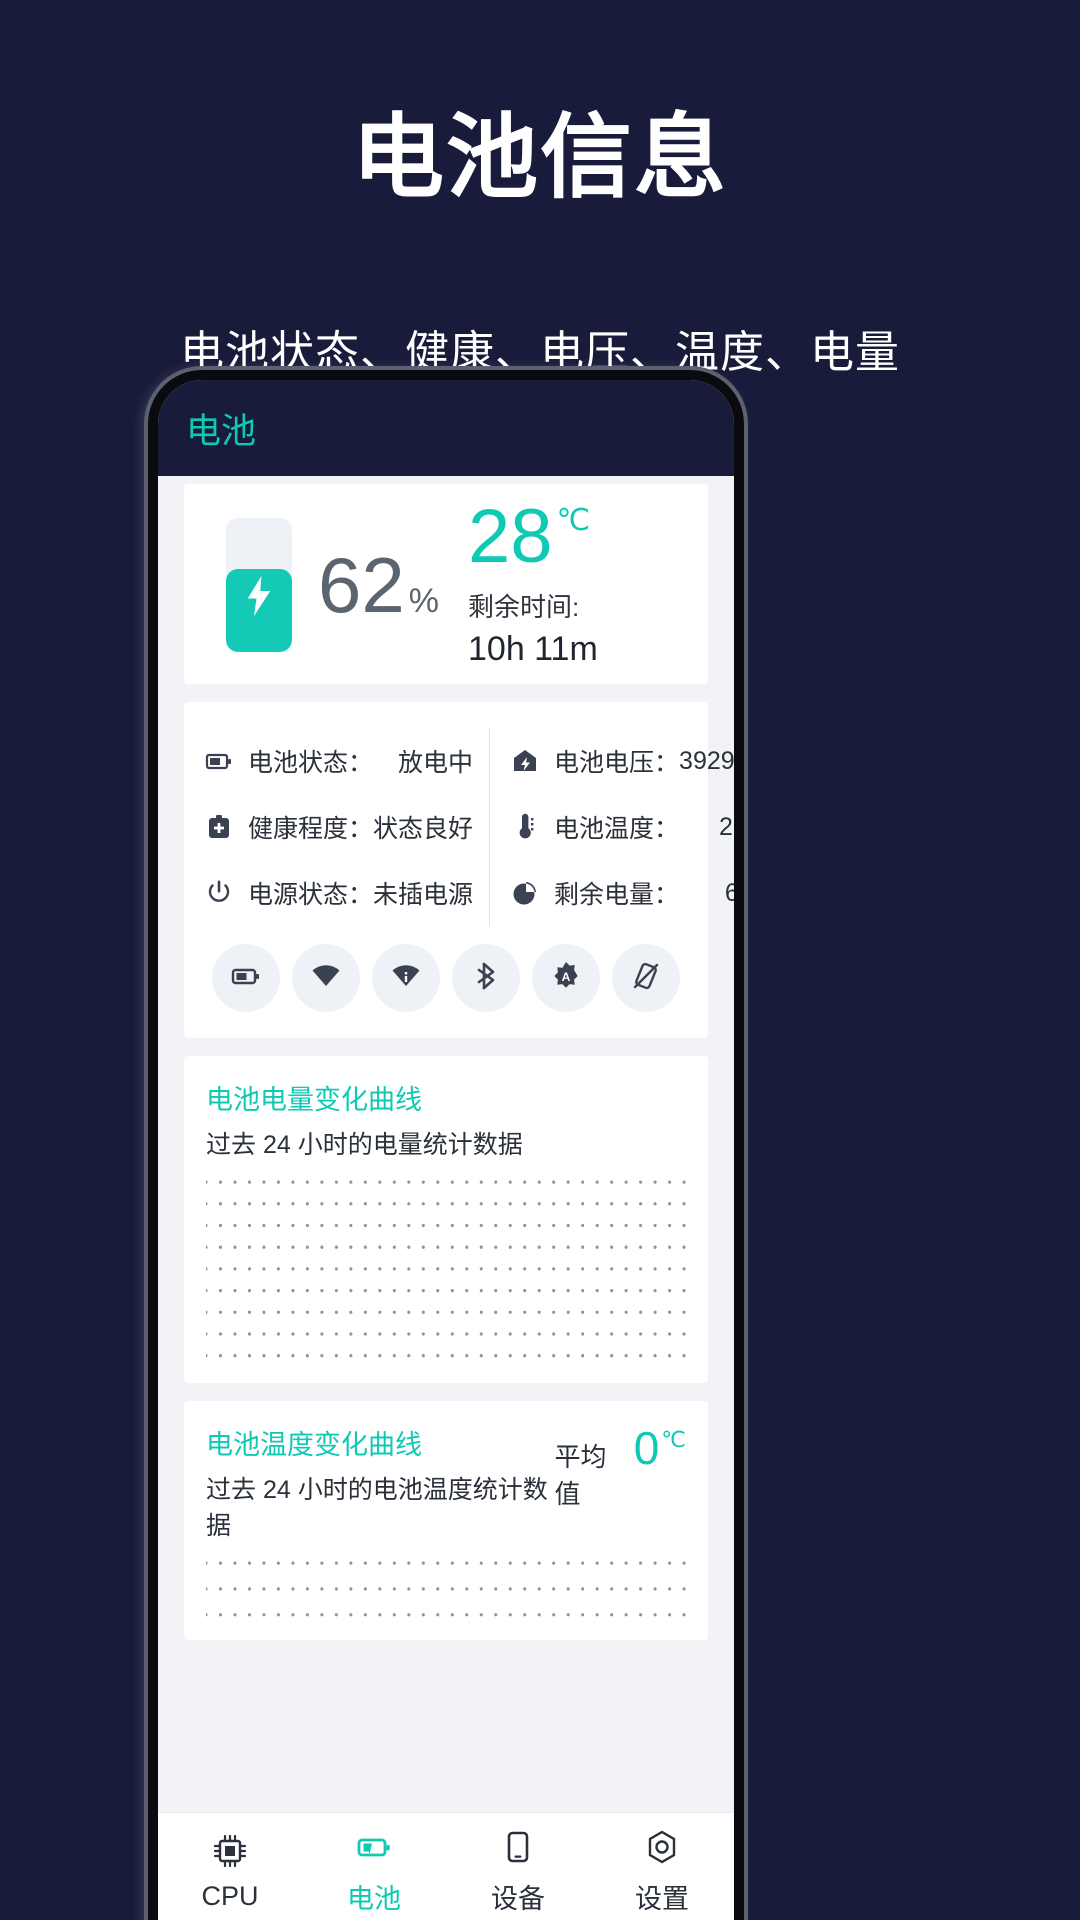 The width and height of the screenshot is (1080, 1920). I want to click on battery-charging-icon, so click(259, 585).